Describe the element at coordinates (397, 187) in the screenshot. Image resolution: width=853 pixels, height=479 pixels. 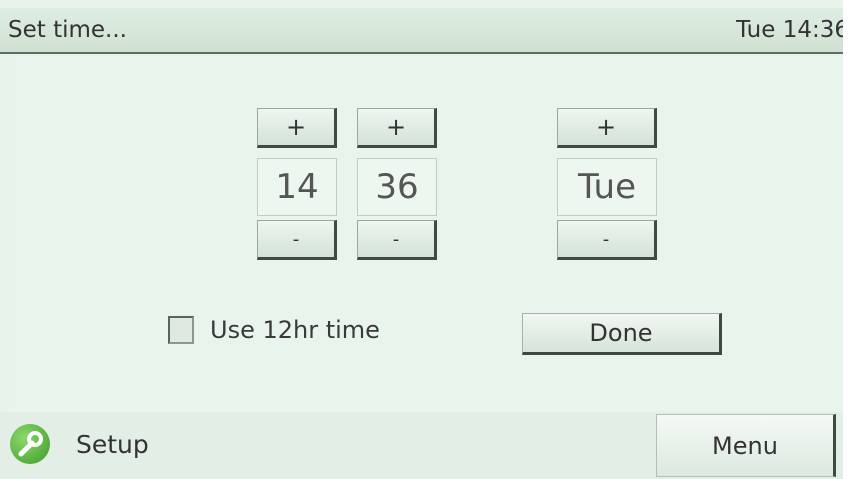
I see `minute-value: 36` at that location.